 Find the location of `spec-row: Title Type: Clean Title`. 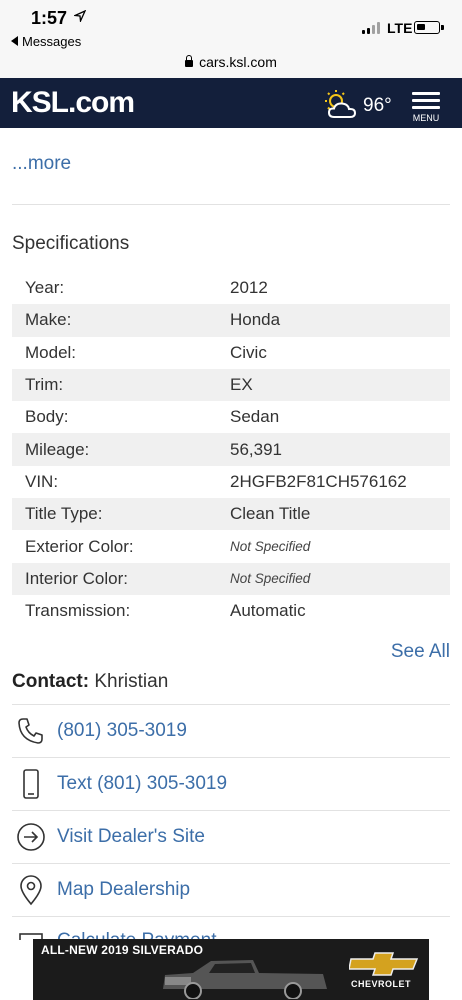

spec-row: Title Type: Clean Title is located at coordinates (231, 514).